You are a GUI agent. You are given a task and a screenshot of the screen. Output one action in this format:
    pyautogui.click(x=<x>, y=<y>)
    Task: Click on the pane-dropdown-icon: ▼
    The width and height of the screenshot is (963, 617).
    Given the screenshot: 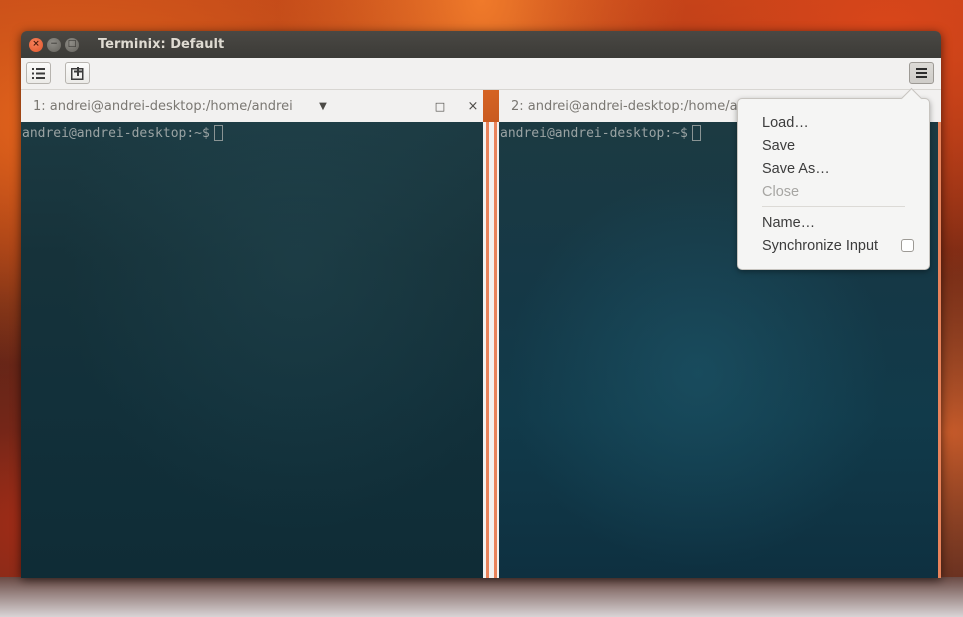 What is the action you would take?
    pyautogui.click(x=323, y=106)
    